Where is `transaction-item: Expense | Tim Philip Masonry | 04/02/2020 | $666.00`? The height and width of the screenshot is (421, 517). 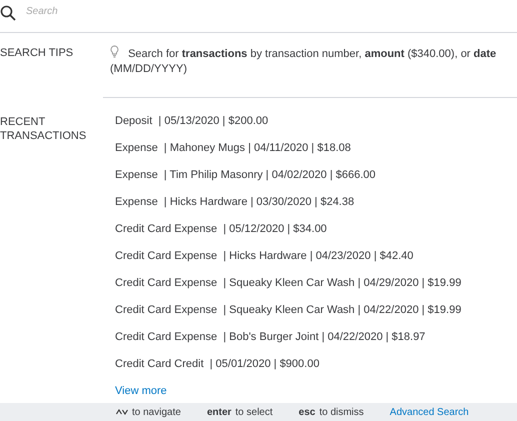 transaction-item: Expense | Tim Philip Masonry | 04/02/2020 | $666.00 is located at coordinates (288, 182).